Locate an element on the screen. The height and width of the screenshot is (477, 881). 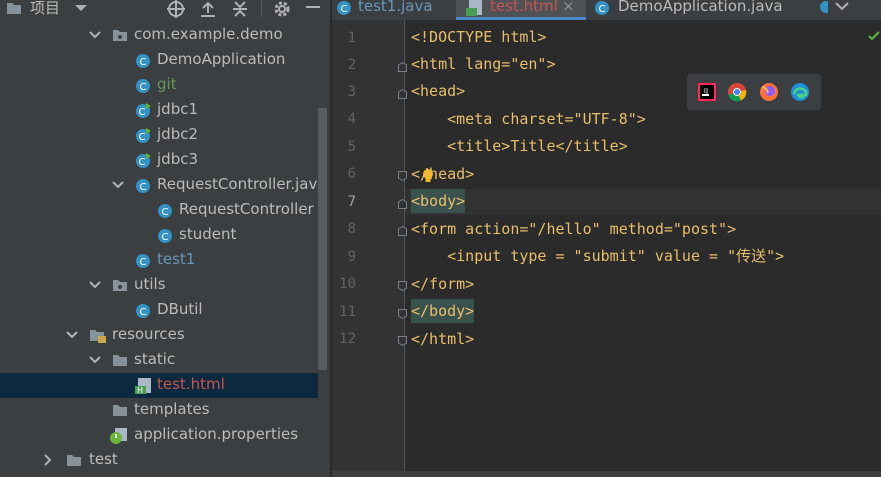
tab-test1-java: C test1.java is located at coordinates (393, 10).